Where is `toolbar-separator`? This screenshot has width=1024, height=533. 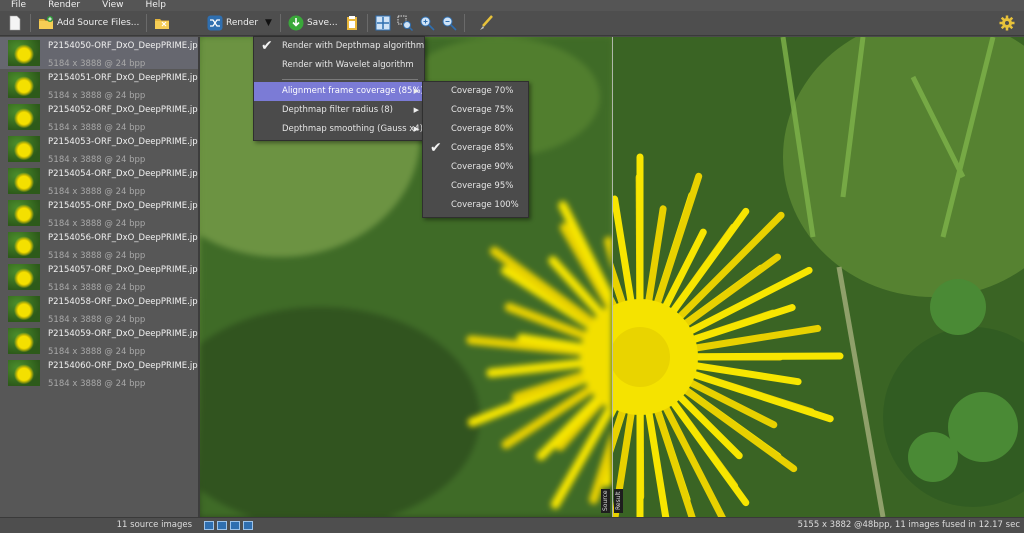 toolbar-separator is located at coordinates (30, 23).